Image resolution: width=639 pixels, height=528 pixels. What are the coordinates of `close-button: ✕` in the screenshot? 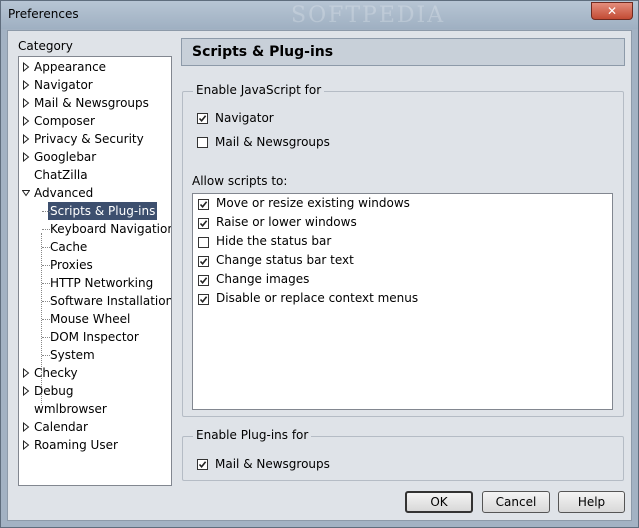 It's located at (612, 11).